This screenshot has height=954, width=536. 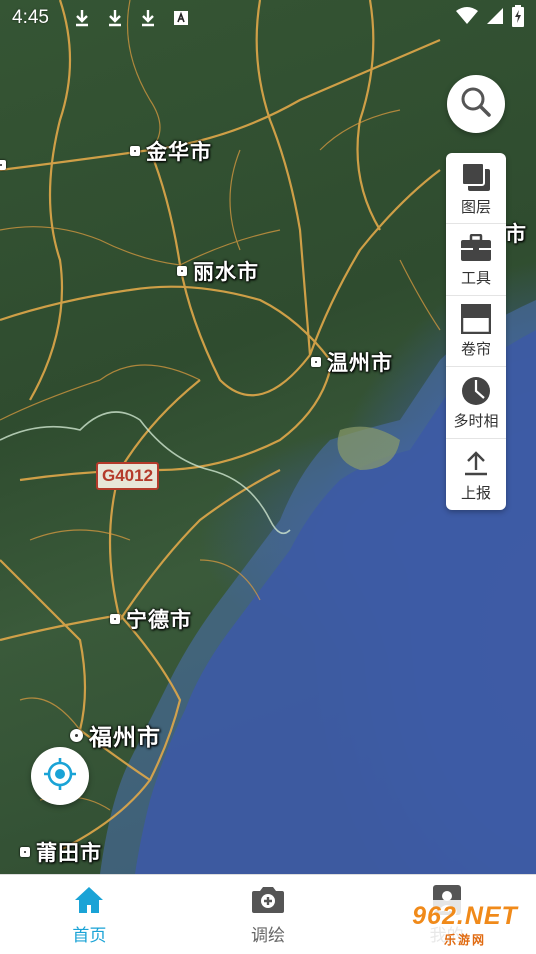 What do you see at coordinates (518, 18) in the screenshot?
I see `battery-charging-icon` at bounding box center [518, 18].